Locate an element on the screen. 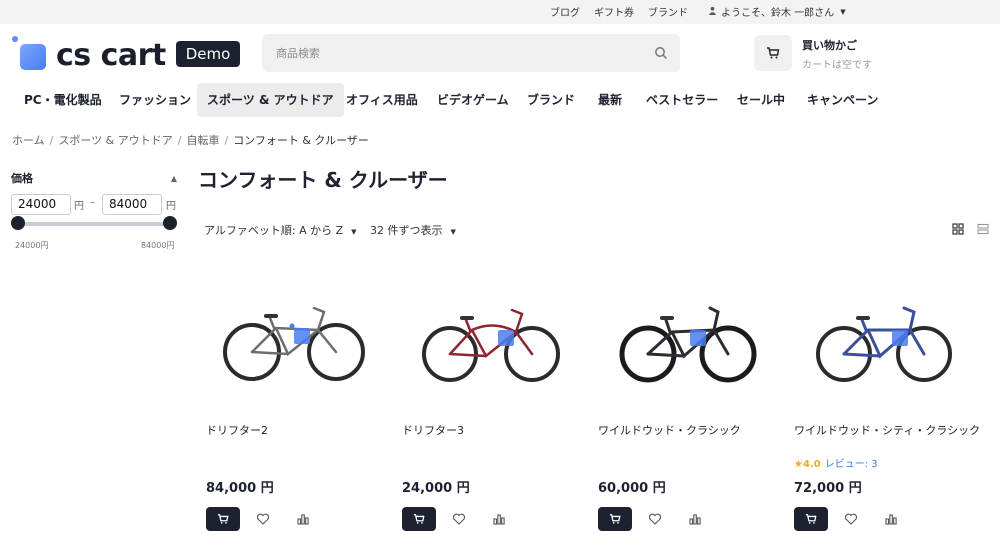 The height and width of the screenshot is (546, 1000). sort-order-dropdown: アルファベット順: A から Z ▼ is located at coordinates (280, 230).